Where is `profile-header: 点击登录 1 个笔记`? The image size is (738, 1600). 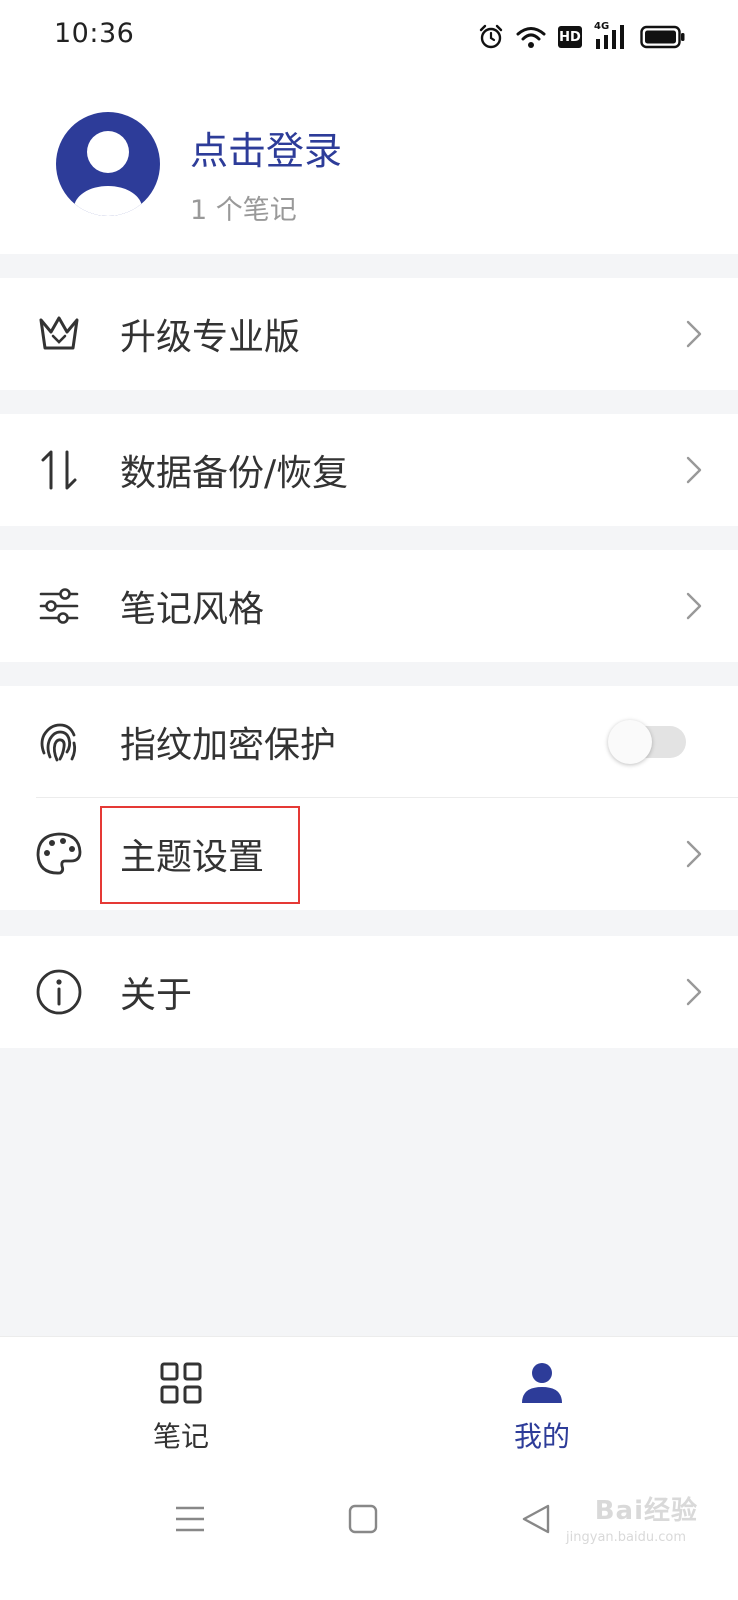
profile-header: 点击登录 1 个笔记 is located at coordinates (369, 164).